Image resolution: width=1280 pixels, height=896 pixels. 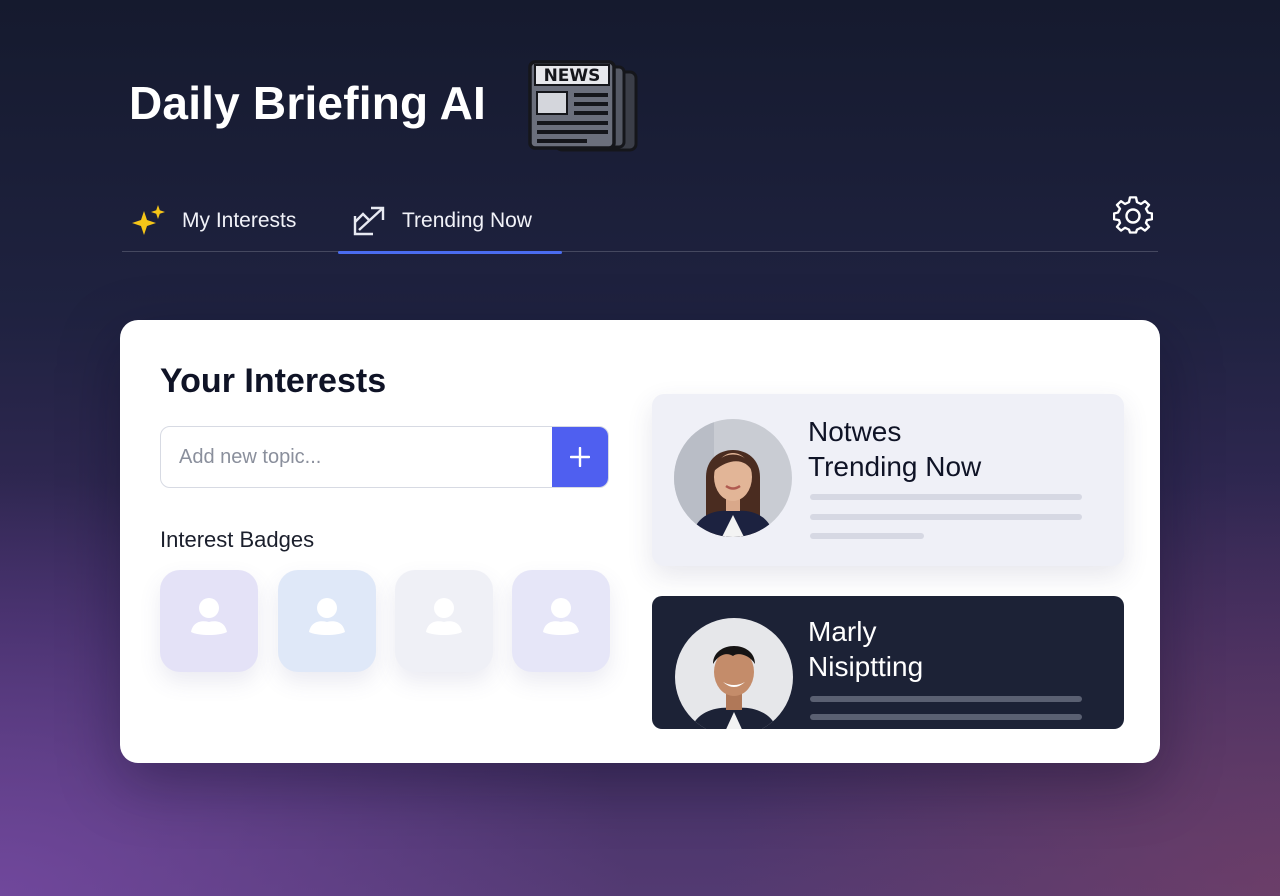 What do you see at coordinates (386, 622) in the screenshot?
I see `interest-badges` at bounding box center [386, 622].